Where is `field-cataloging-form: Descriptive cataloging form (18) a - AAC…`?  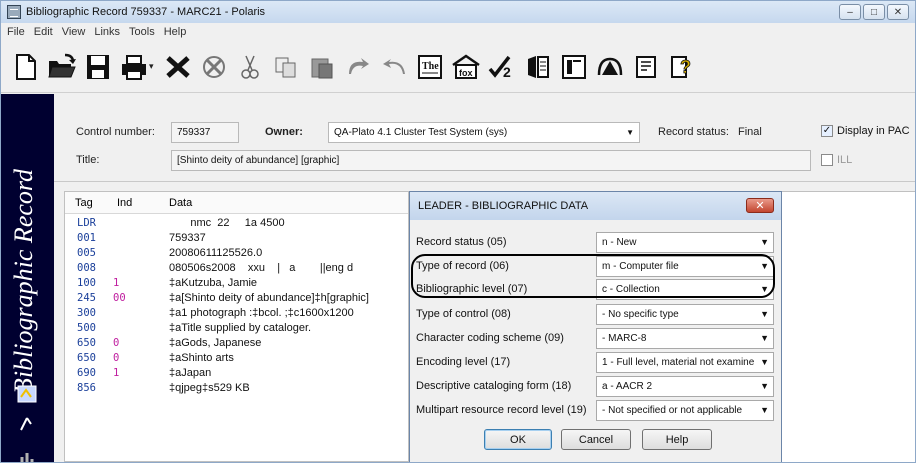
field-cataloging-form: Descriptive cataloging form (18) a - AAC… is located at coordinates (596, 387).